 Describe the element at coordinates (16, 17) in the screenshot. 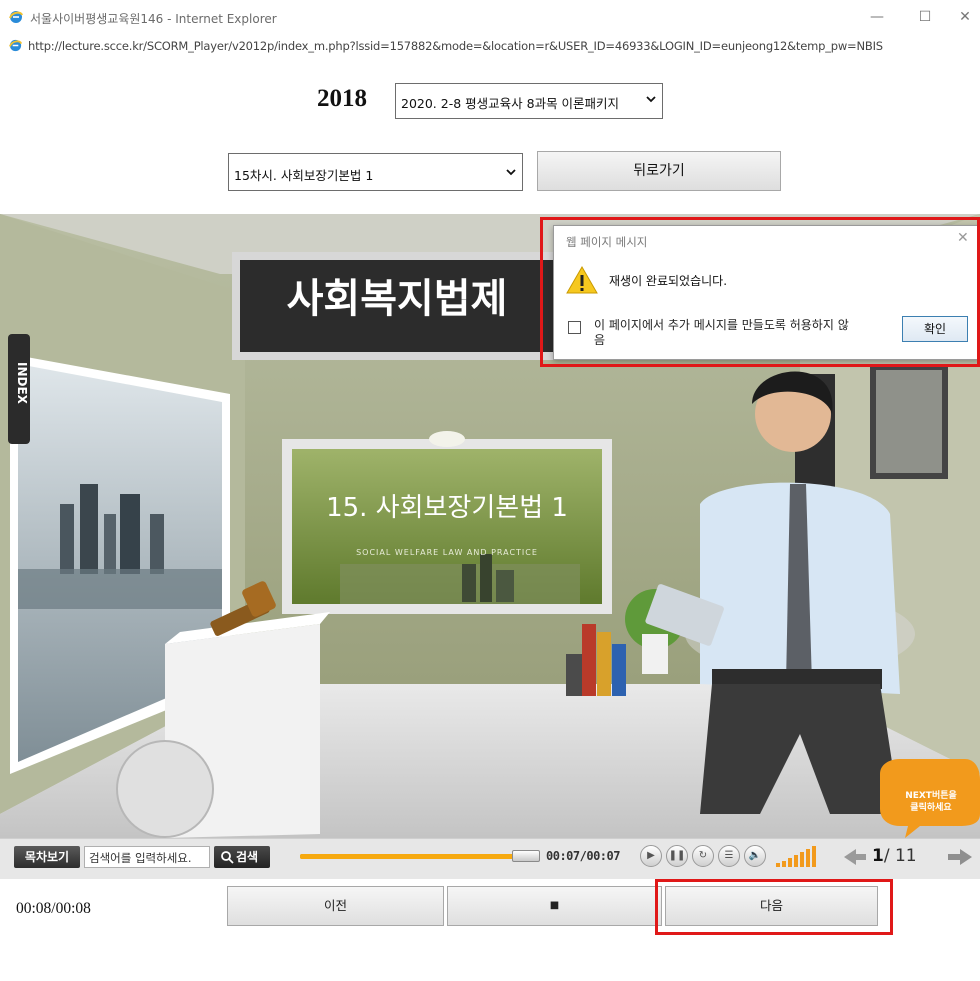

I see `internet-explorer-icon` at that location.